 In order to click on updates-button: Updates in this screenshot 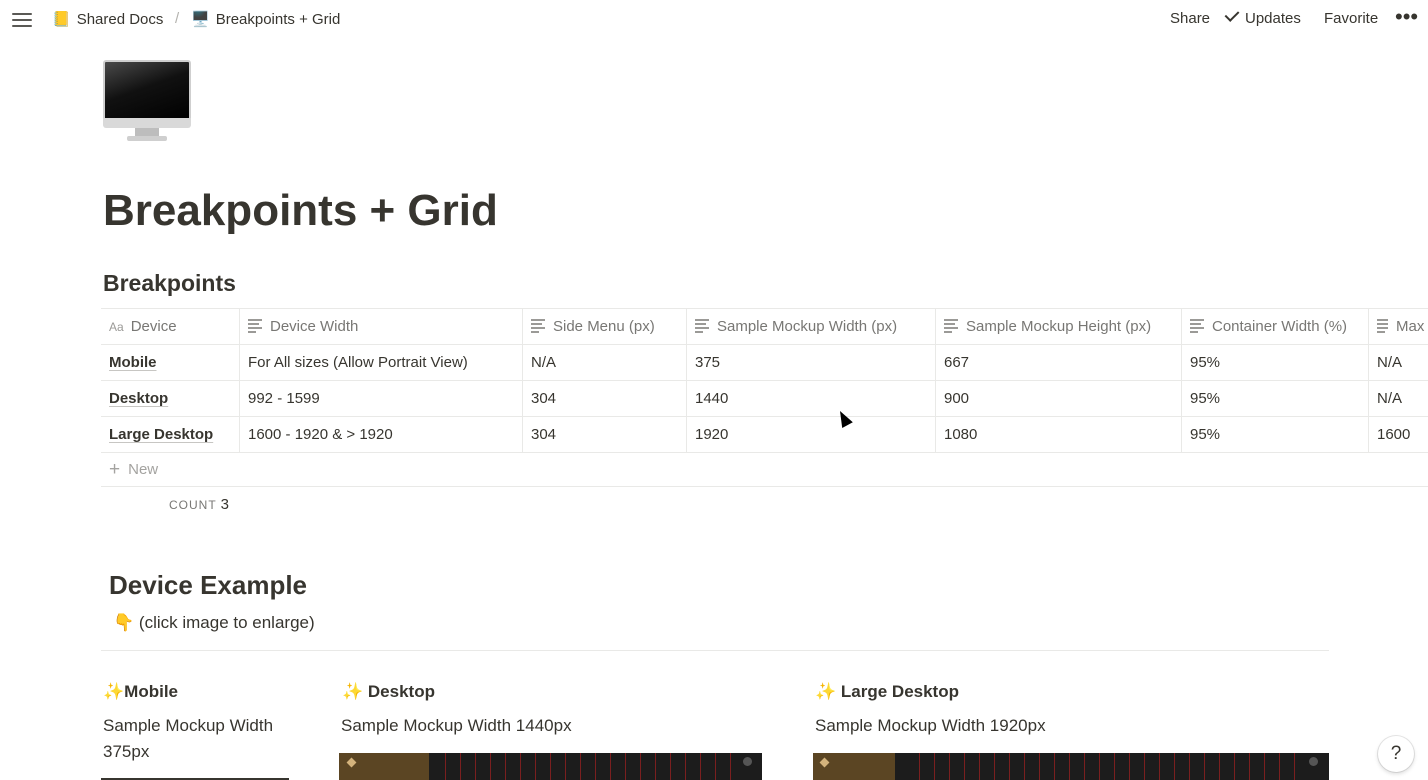, I will do `click(1262, 17)`.